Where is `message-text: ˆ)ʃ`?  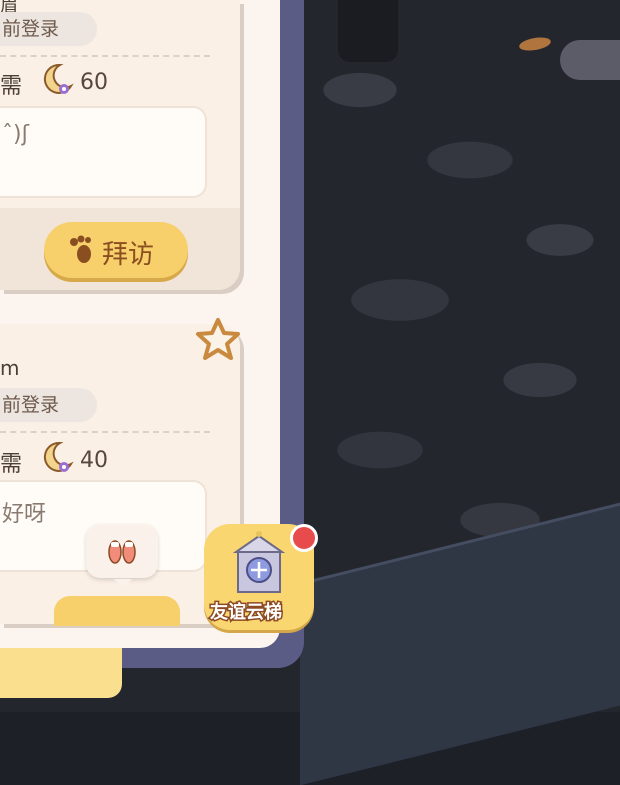
message-text: ˆ)ʃ is located at coordinates (15, 134).